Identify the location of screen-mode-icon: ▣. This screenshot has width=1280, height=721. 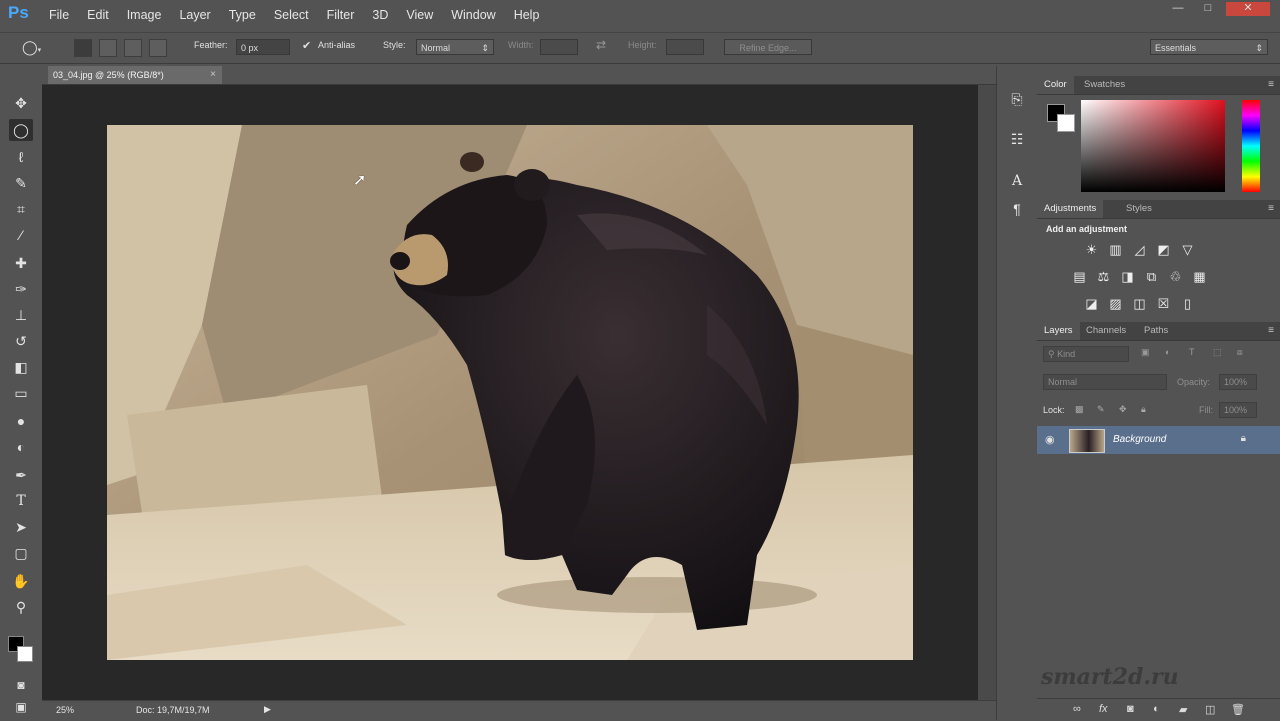
(21, 707).